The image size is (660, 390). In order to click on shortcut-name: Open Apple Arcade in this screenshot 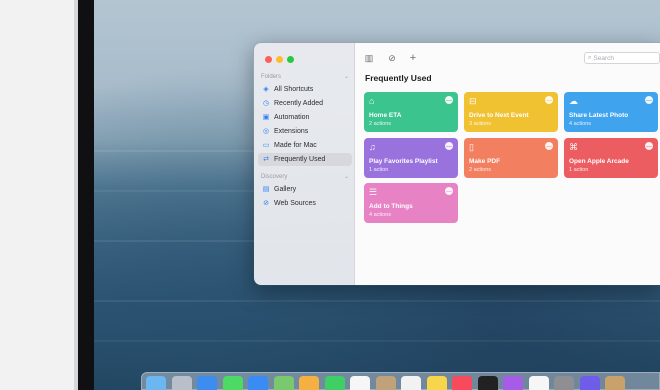, I will do `click(599, 161)`.